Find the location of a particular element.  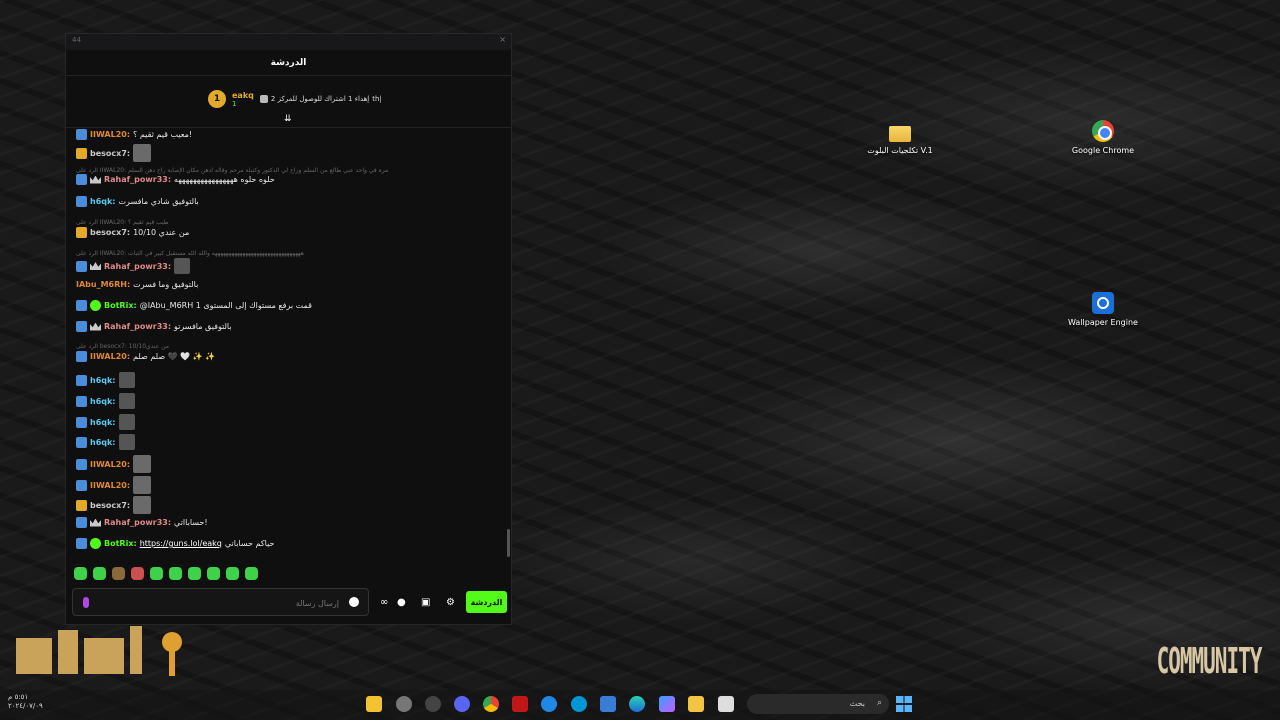

hp-icon is located at coordinates (579, 704).